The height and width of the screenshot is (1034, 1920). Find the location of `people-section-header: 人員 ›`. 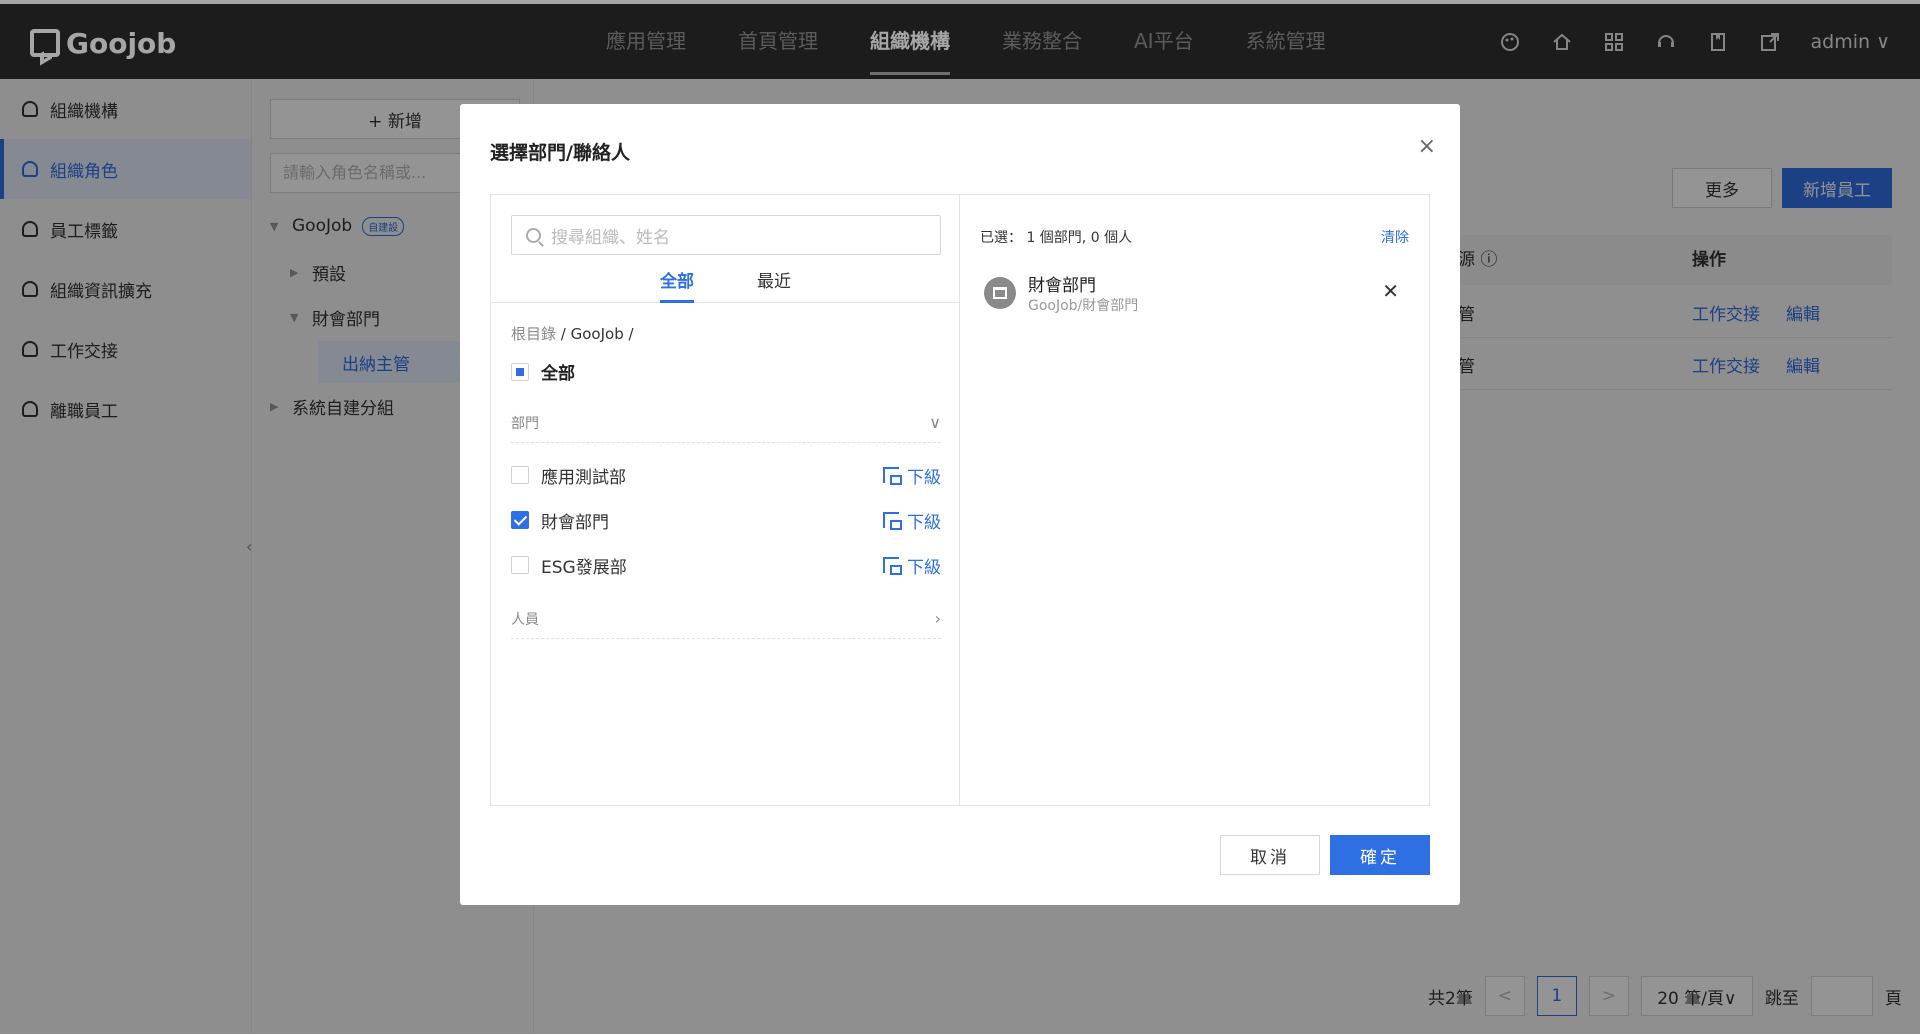

people-section-header: 人員 › is located at coordinates (726, 619).